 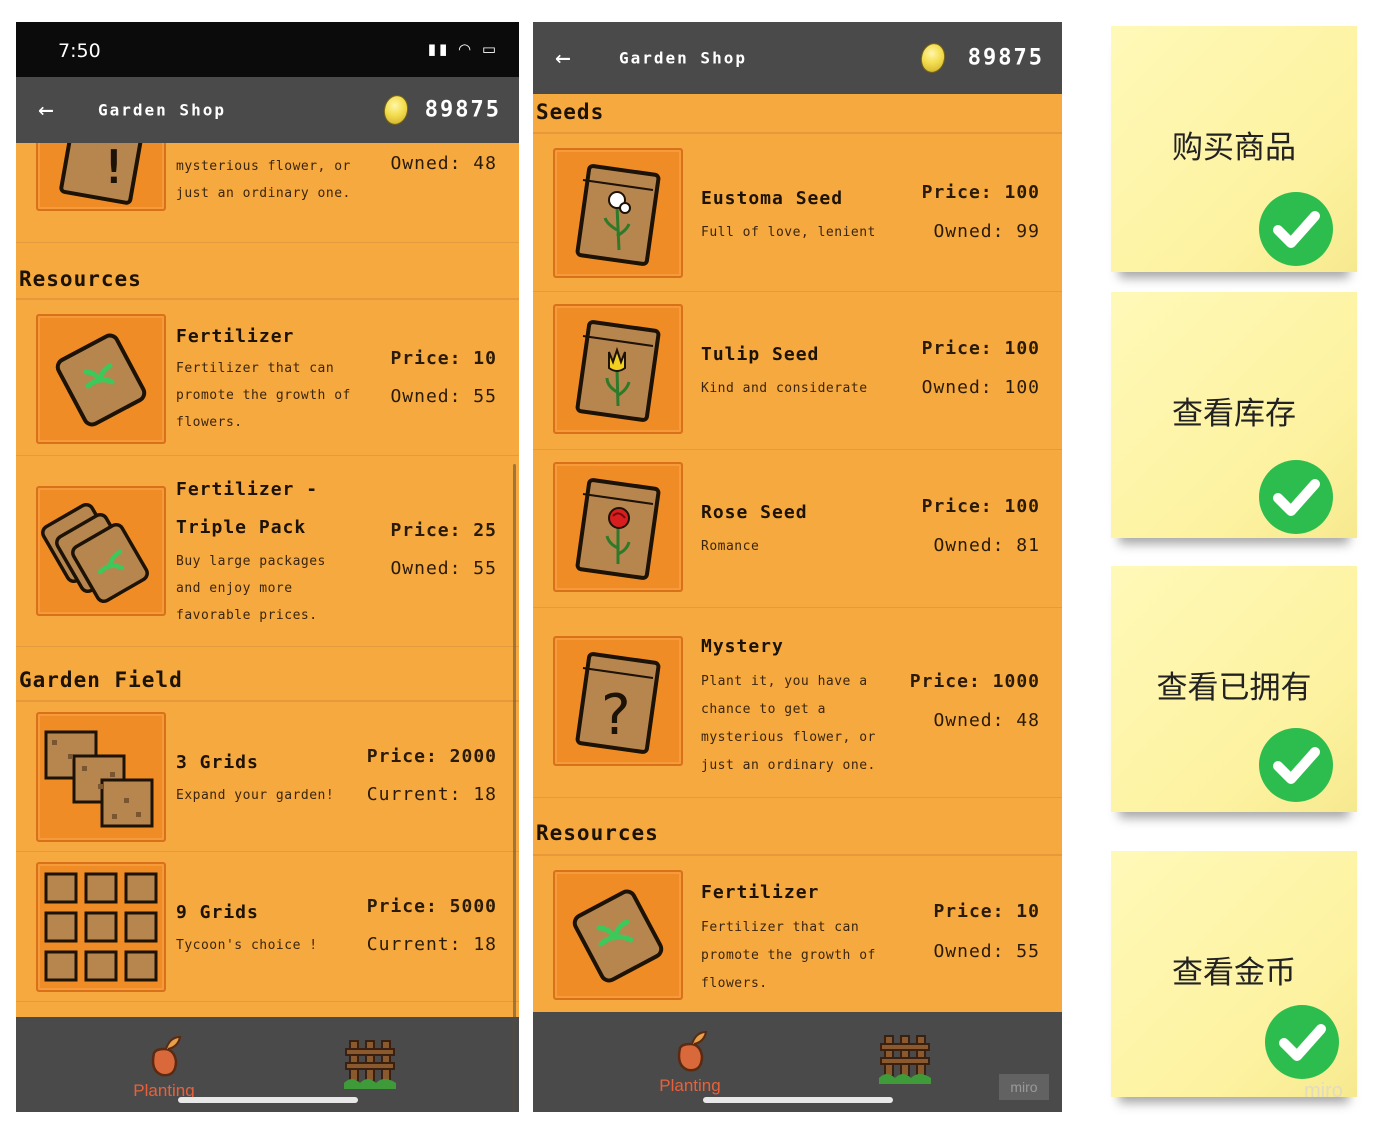 I want to click on item-desc-line: promote the growth of, so click(x=263, y=395).